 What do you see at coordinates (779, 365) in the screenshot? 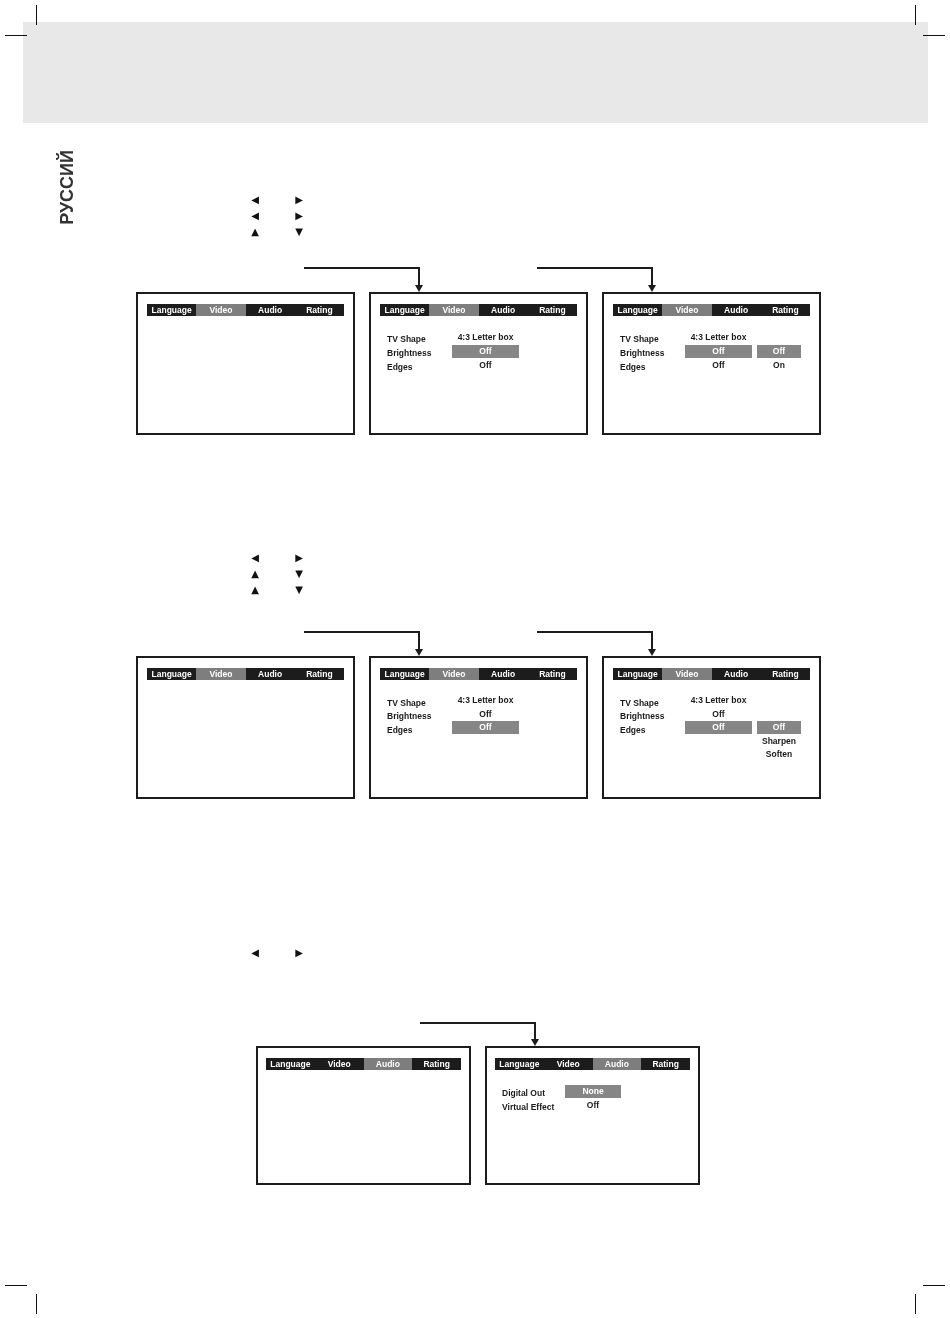
I see `option-item: On` at bounding box center [779, 365].